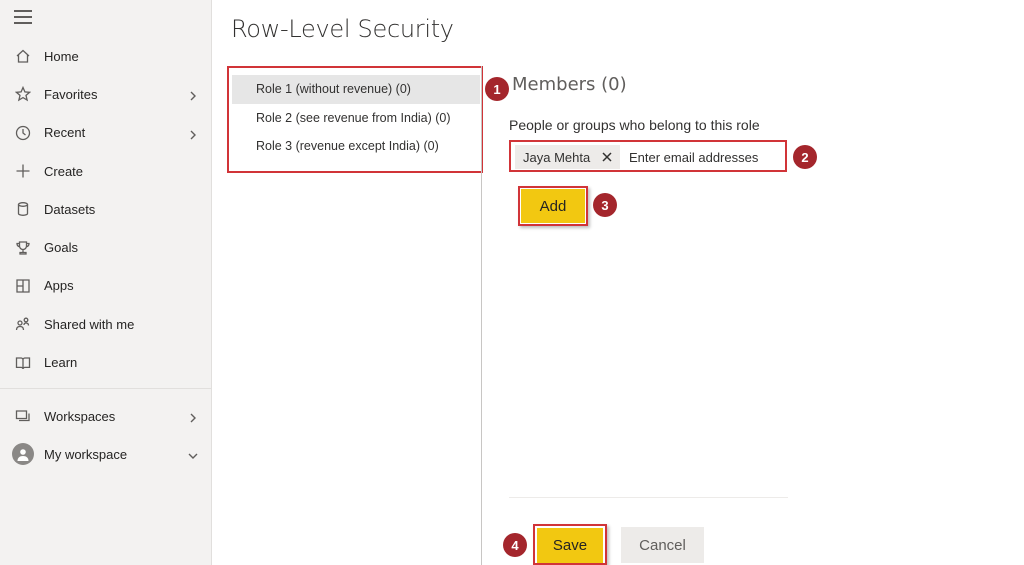 The width and height of the screenshot is (1024, 565). Describe the element at coordinates (106, 56) in the screenshot. I see `sidebar-item-home: Home` at that location.